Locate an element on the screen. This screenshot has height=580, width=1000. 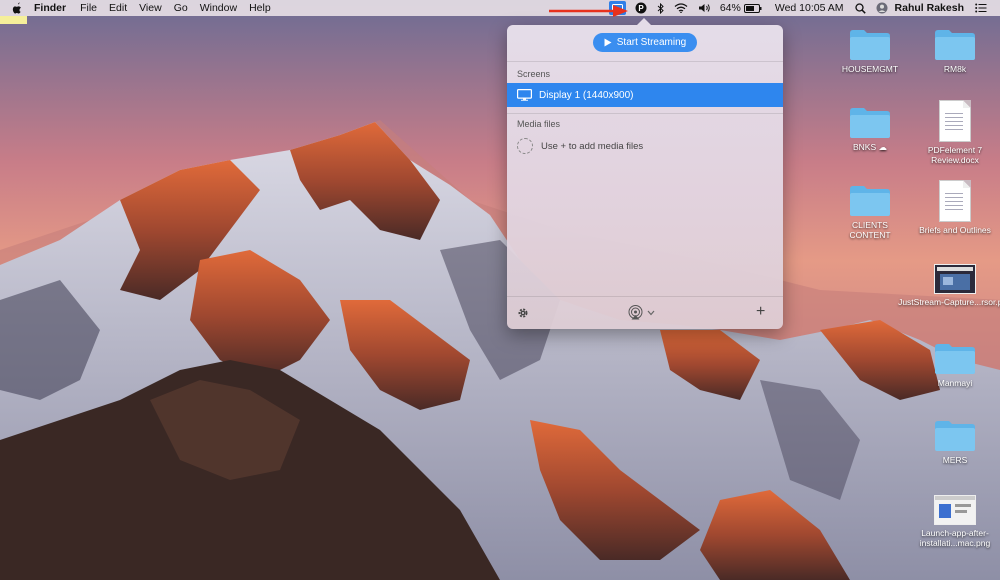
clock: Wed 10:05 AM is located at coordinates (808, 8).